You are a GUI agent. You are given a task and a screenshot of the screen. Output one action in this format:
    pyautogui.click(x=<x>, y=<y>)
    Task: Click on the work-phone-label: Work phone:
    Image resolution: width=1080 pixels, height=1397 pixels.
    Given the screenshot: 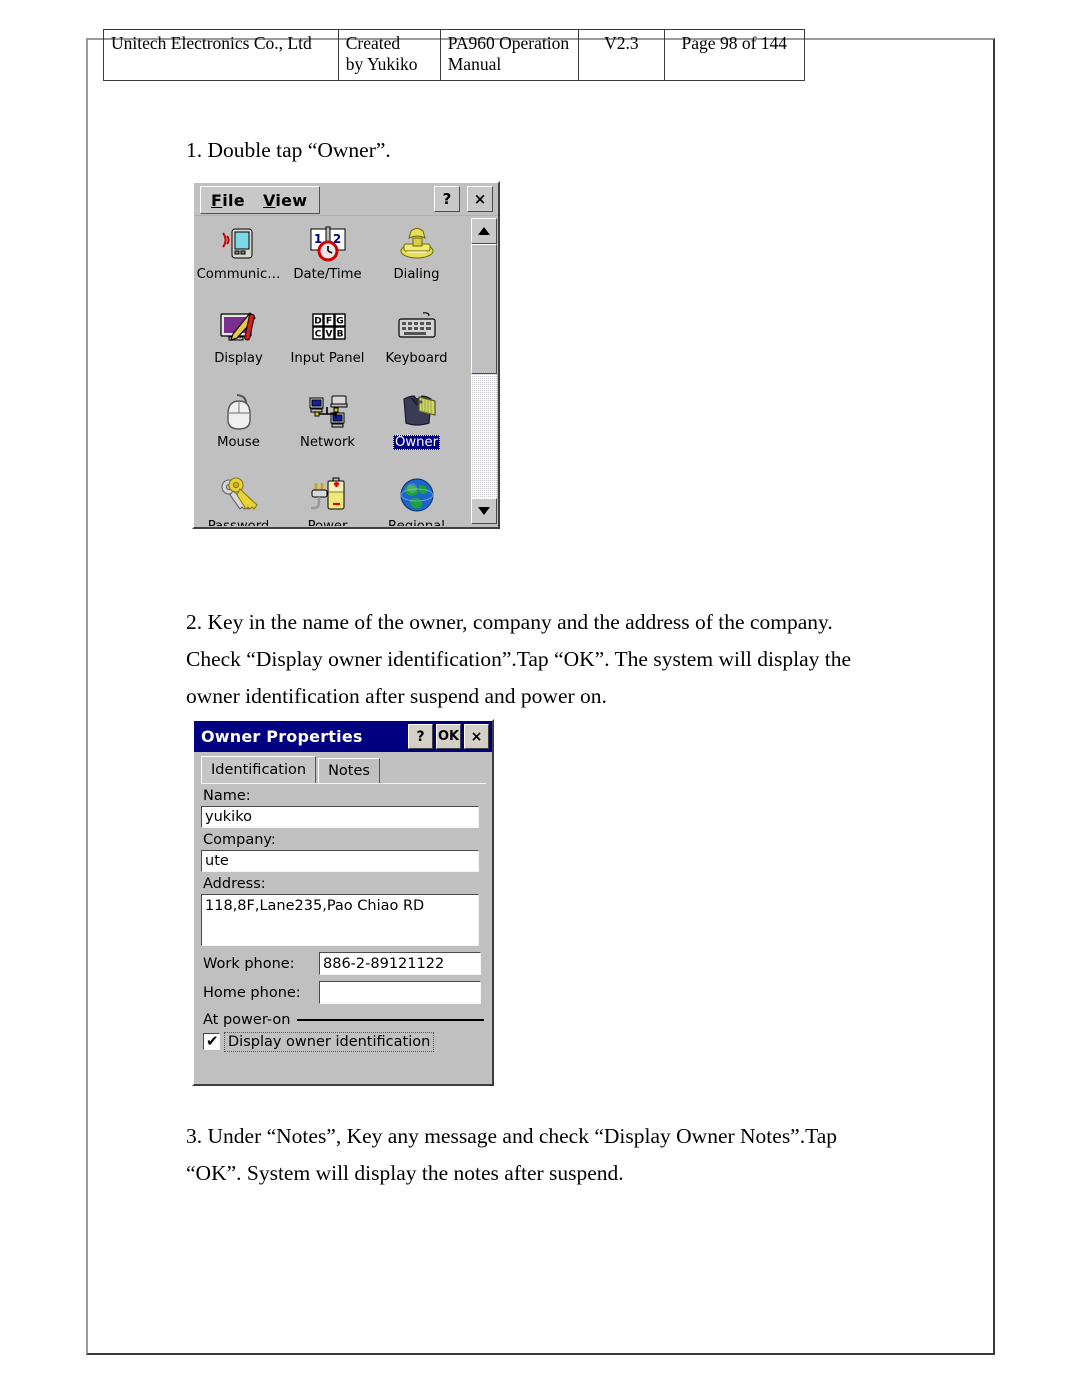 What is the action you would take?
    pyautogui.click(x=249, y=963)
    